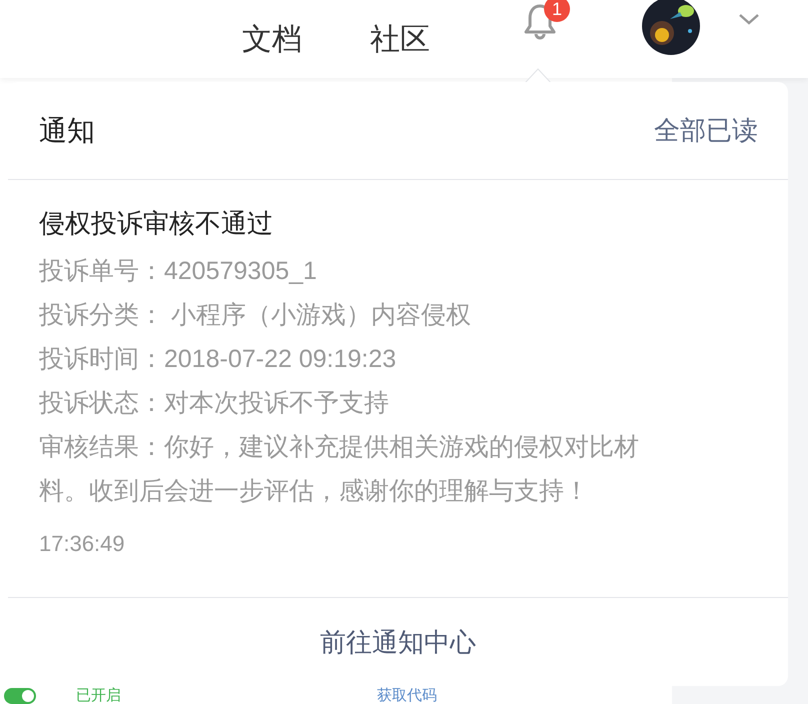  I want to click on notification-detail: 投诉分类： 小程序（小游戏）内容侵权, so click(255, 315).